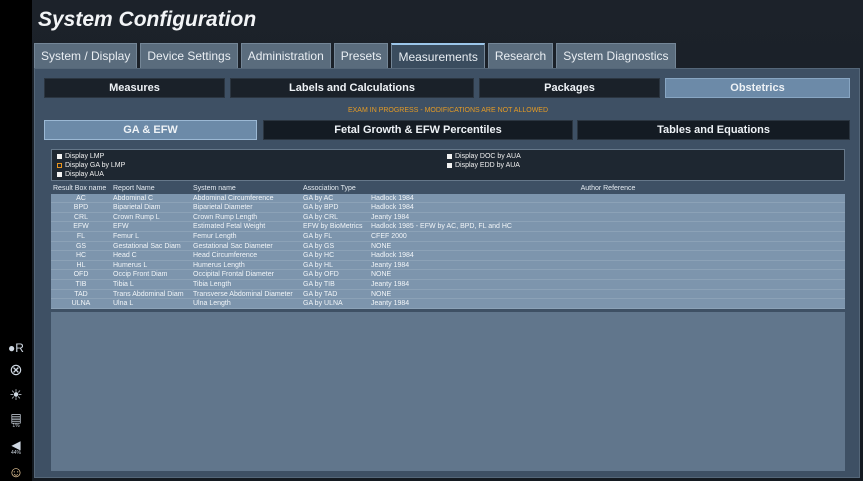  Describe the element at coordinates (81, 304) in the screenshot. I see `cell-result-box-name: ULNA` at that location.